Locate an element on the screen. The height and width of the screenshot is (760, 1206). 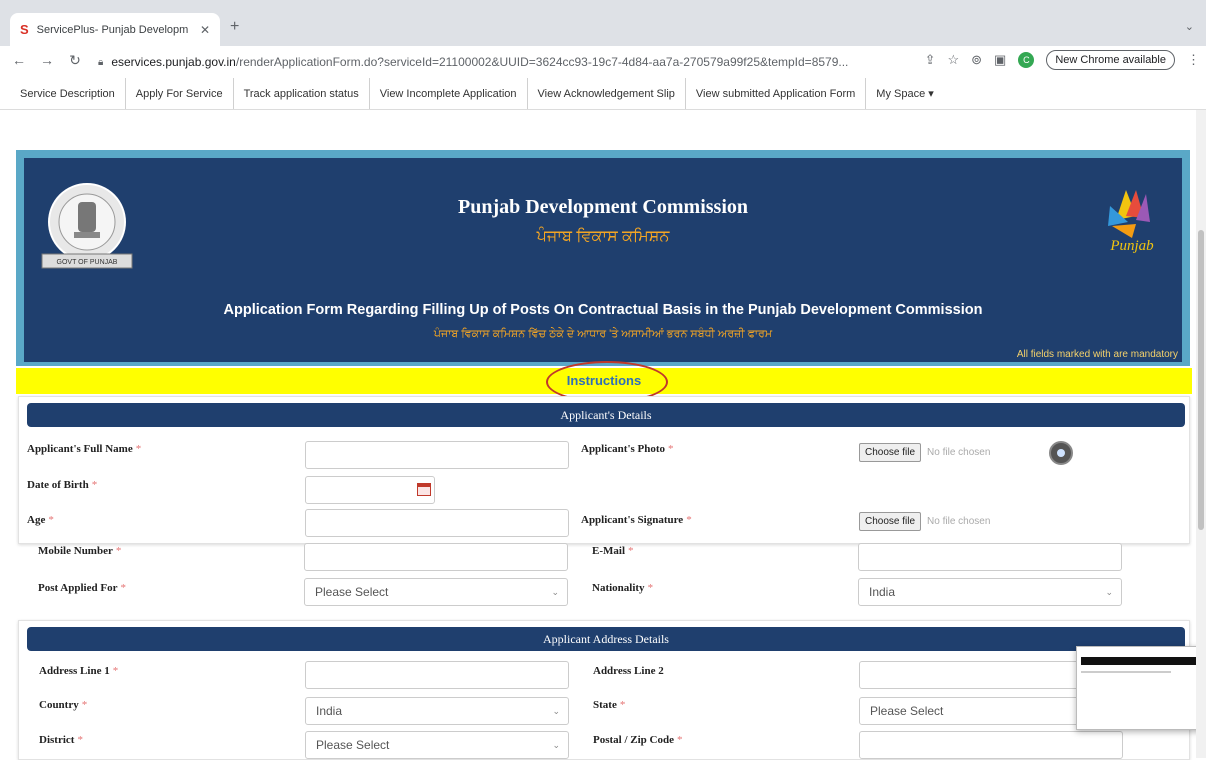
photo-file-status: No file chosen is located at coordinates (959, 452).